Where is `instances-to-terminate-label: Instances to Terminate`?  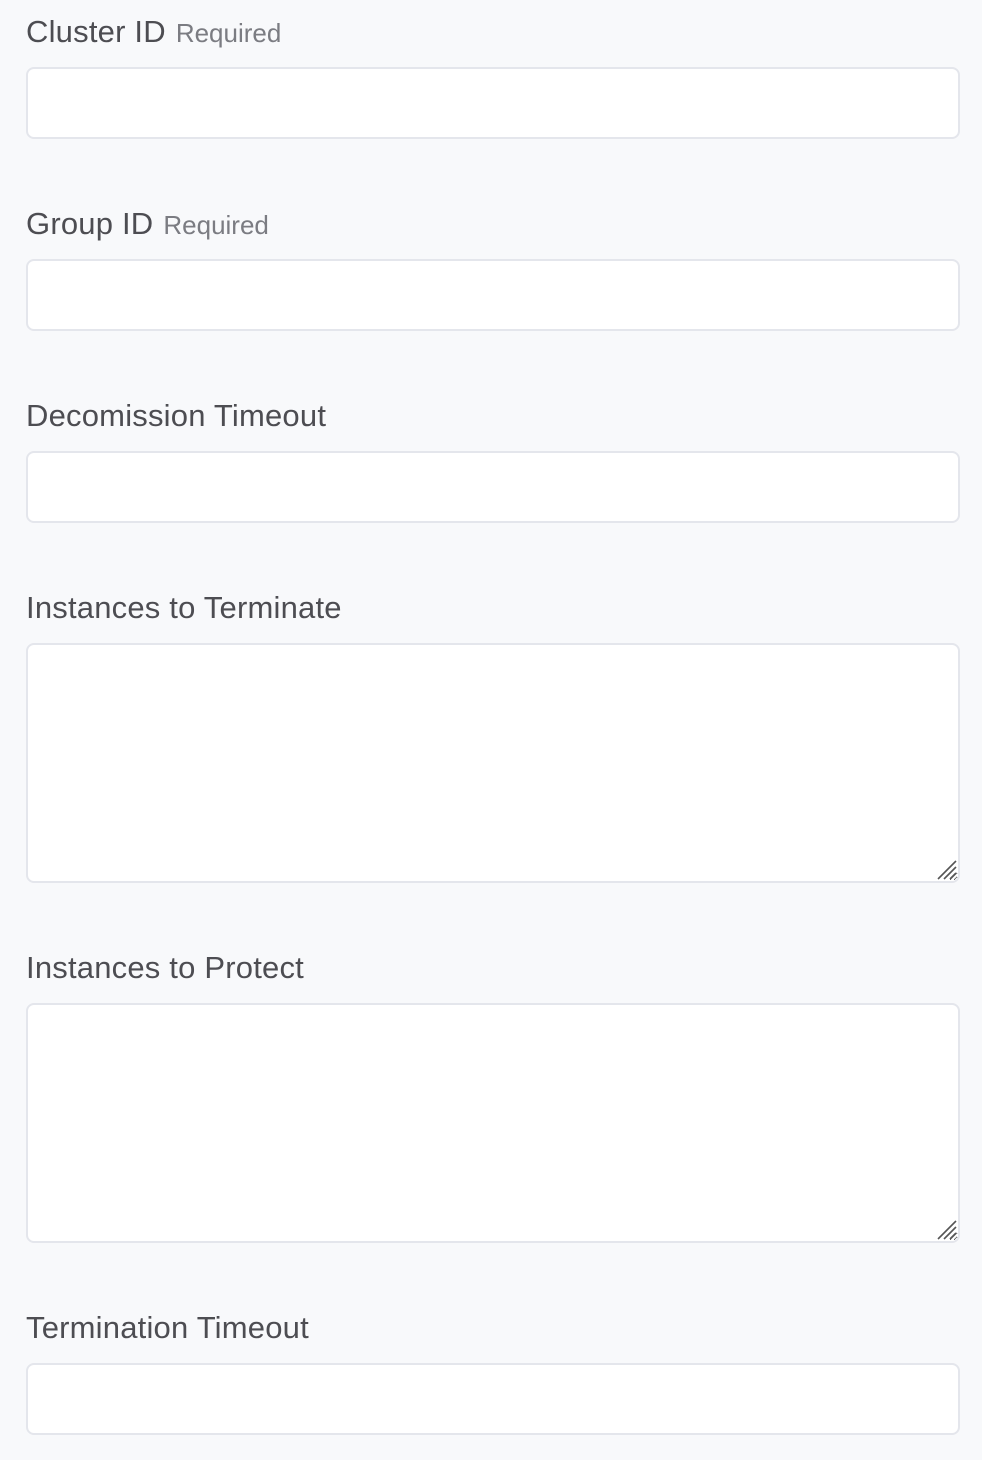 instances-to-terminate-label: Instances to Terminate is located at coordinates (184, 607).